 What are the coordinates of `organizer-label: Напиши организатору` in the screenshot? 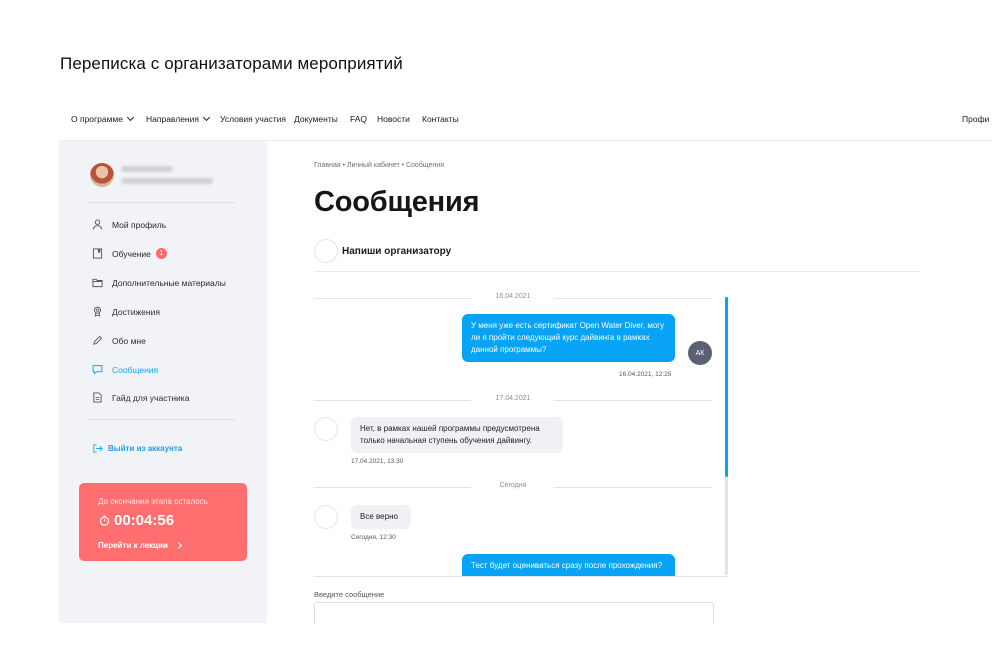 It's located at (397, 251).